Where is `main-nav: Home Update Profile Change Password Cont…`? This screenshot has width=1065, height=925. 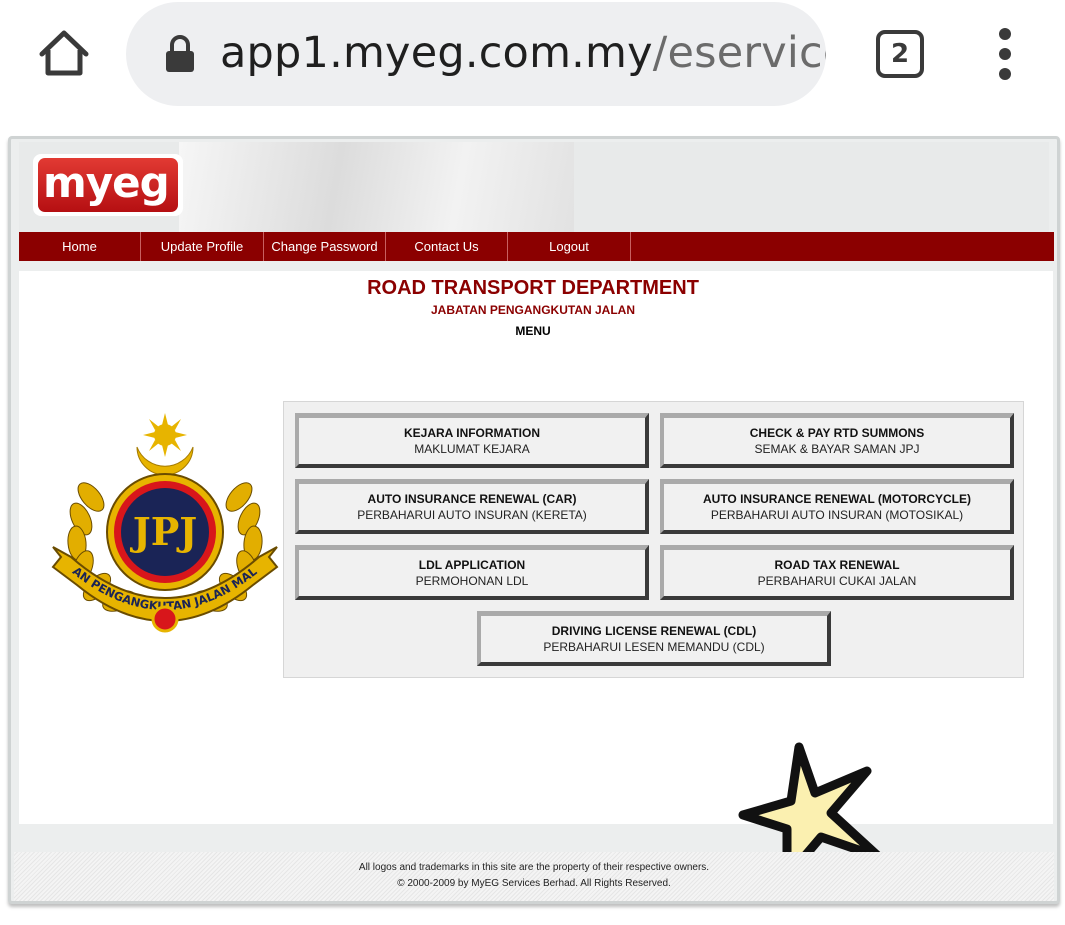
main-nav: Home Update Profile Change Password Cont… is located at coordinates (536, 246).